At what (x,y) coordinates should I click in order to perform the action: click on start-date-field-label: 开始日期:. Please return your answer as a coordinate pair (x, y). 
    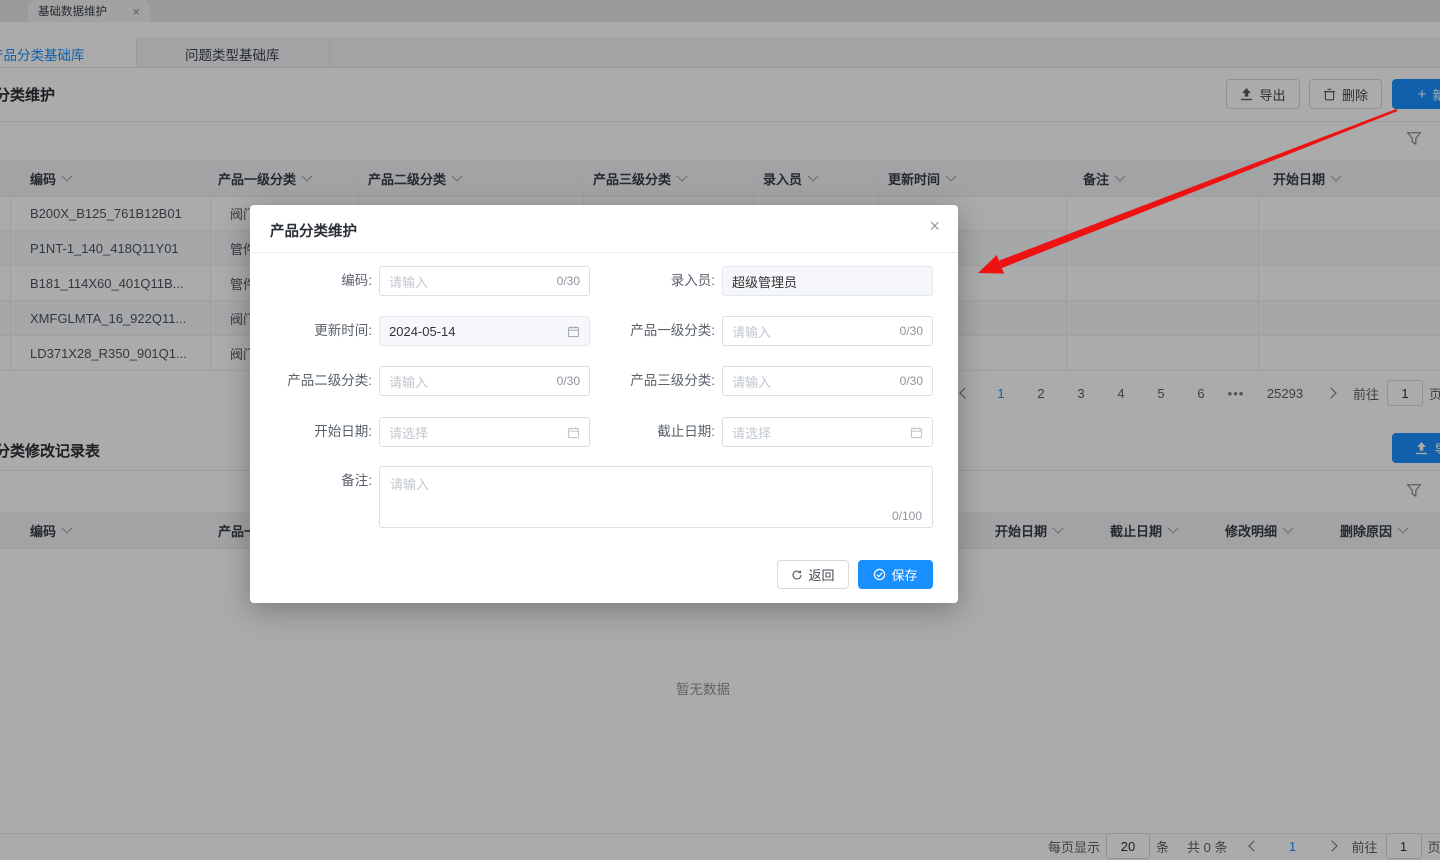
    Looking at the image, I should click on (343, 431).